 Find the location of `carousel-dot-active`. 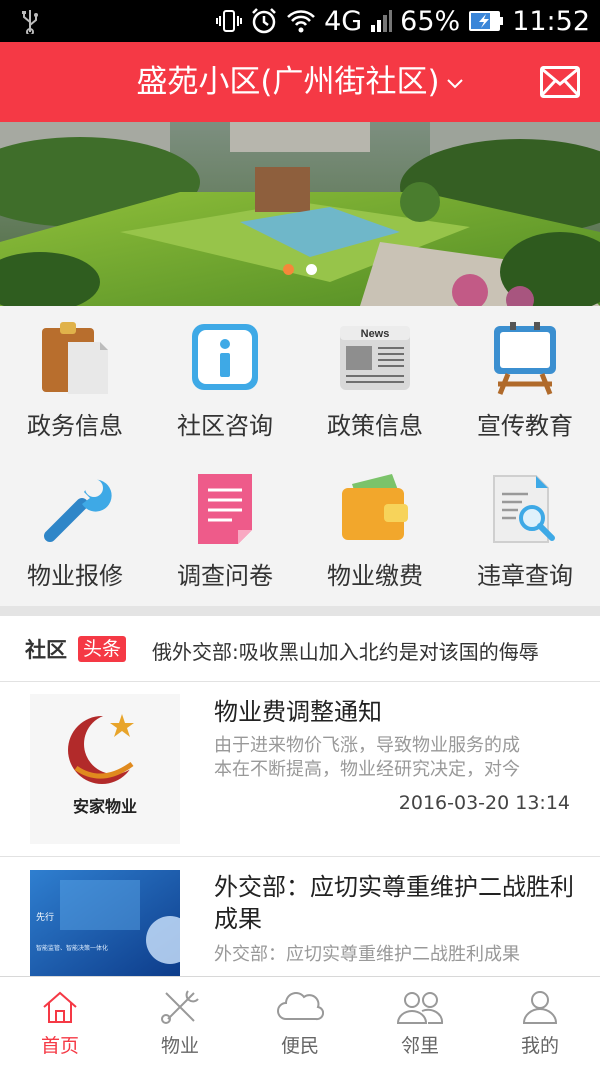

carousel-dot-active is located at coordinates (288, 269).